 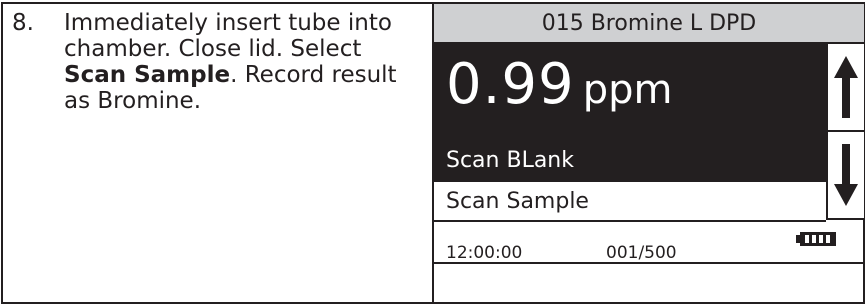 I want to click on reading-unit: ppm, so click(x=627, y=90).